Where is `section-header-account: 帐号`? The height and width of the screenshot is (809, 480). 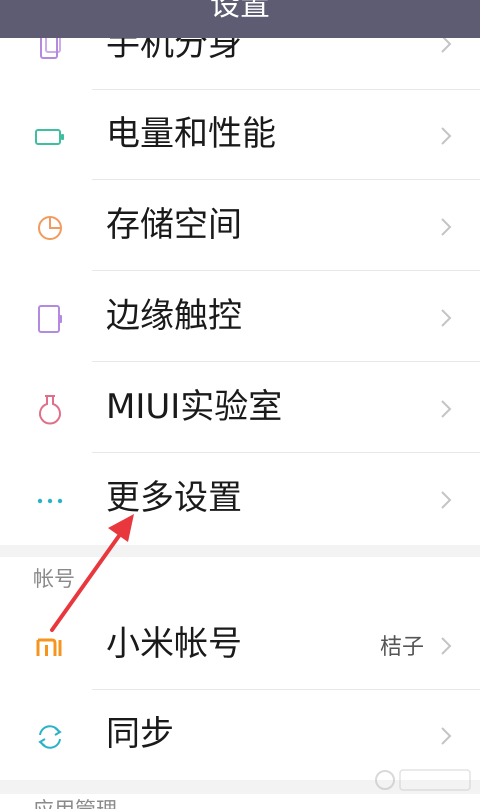 section-header-account: 帐号 is located at coordinates (240, 578).